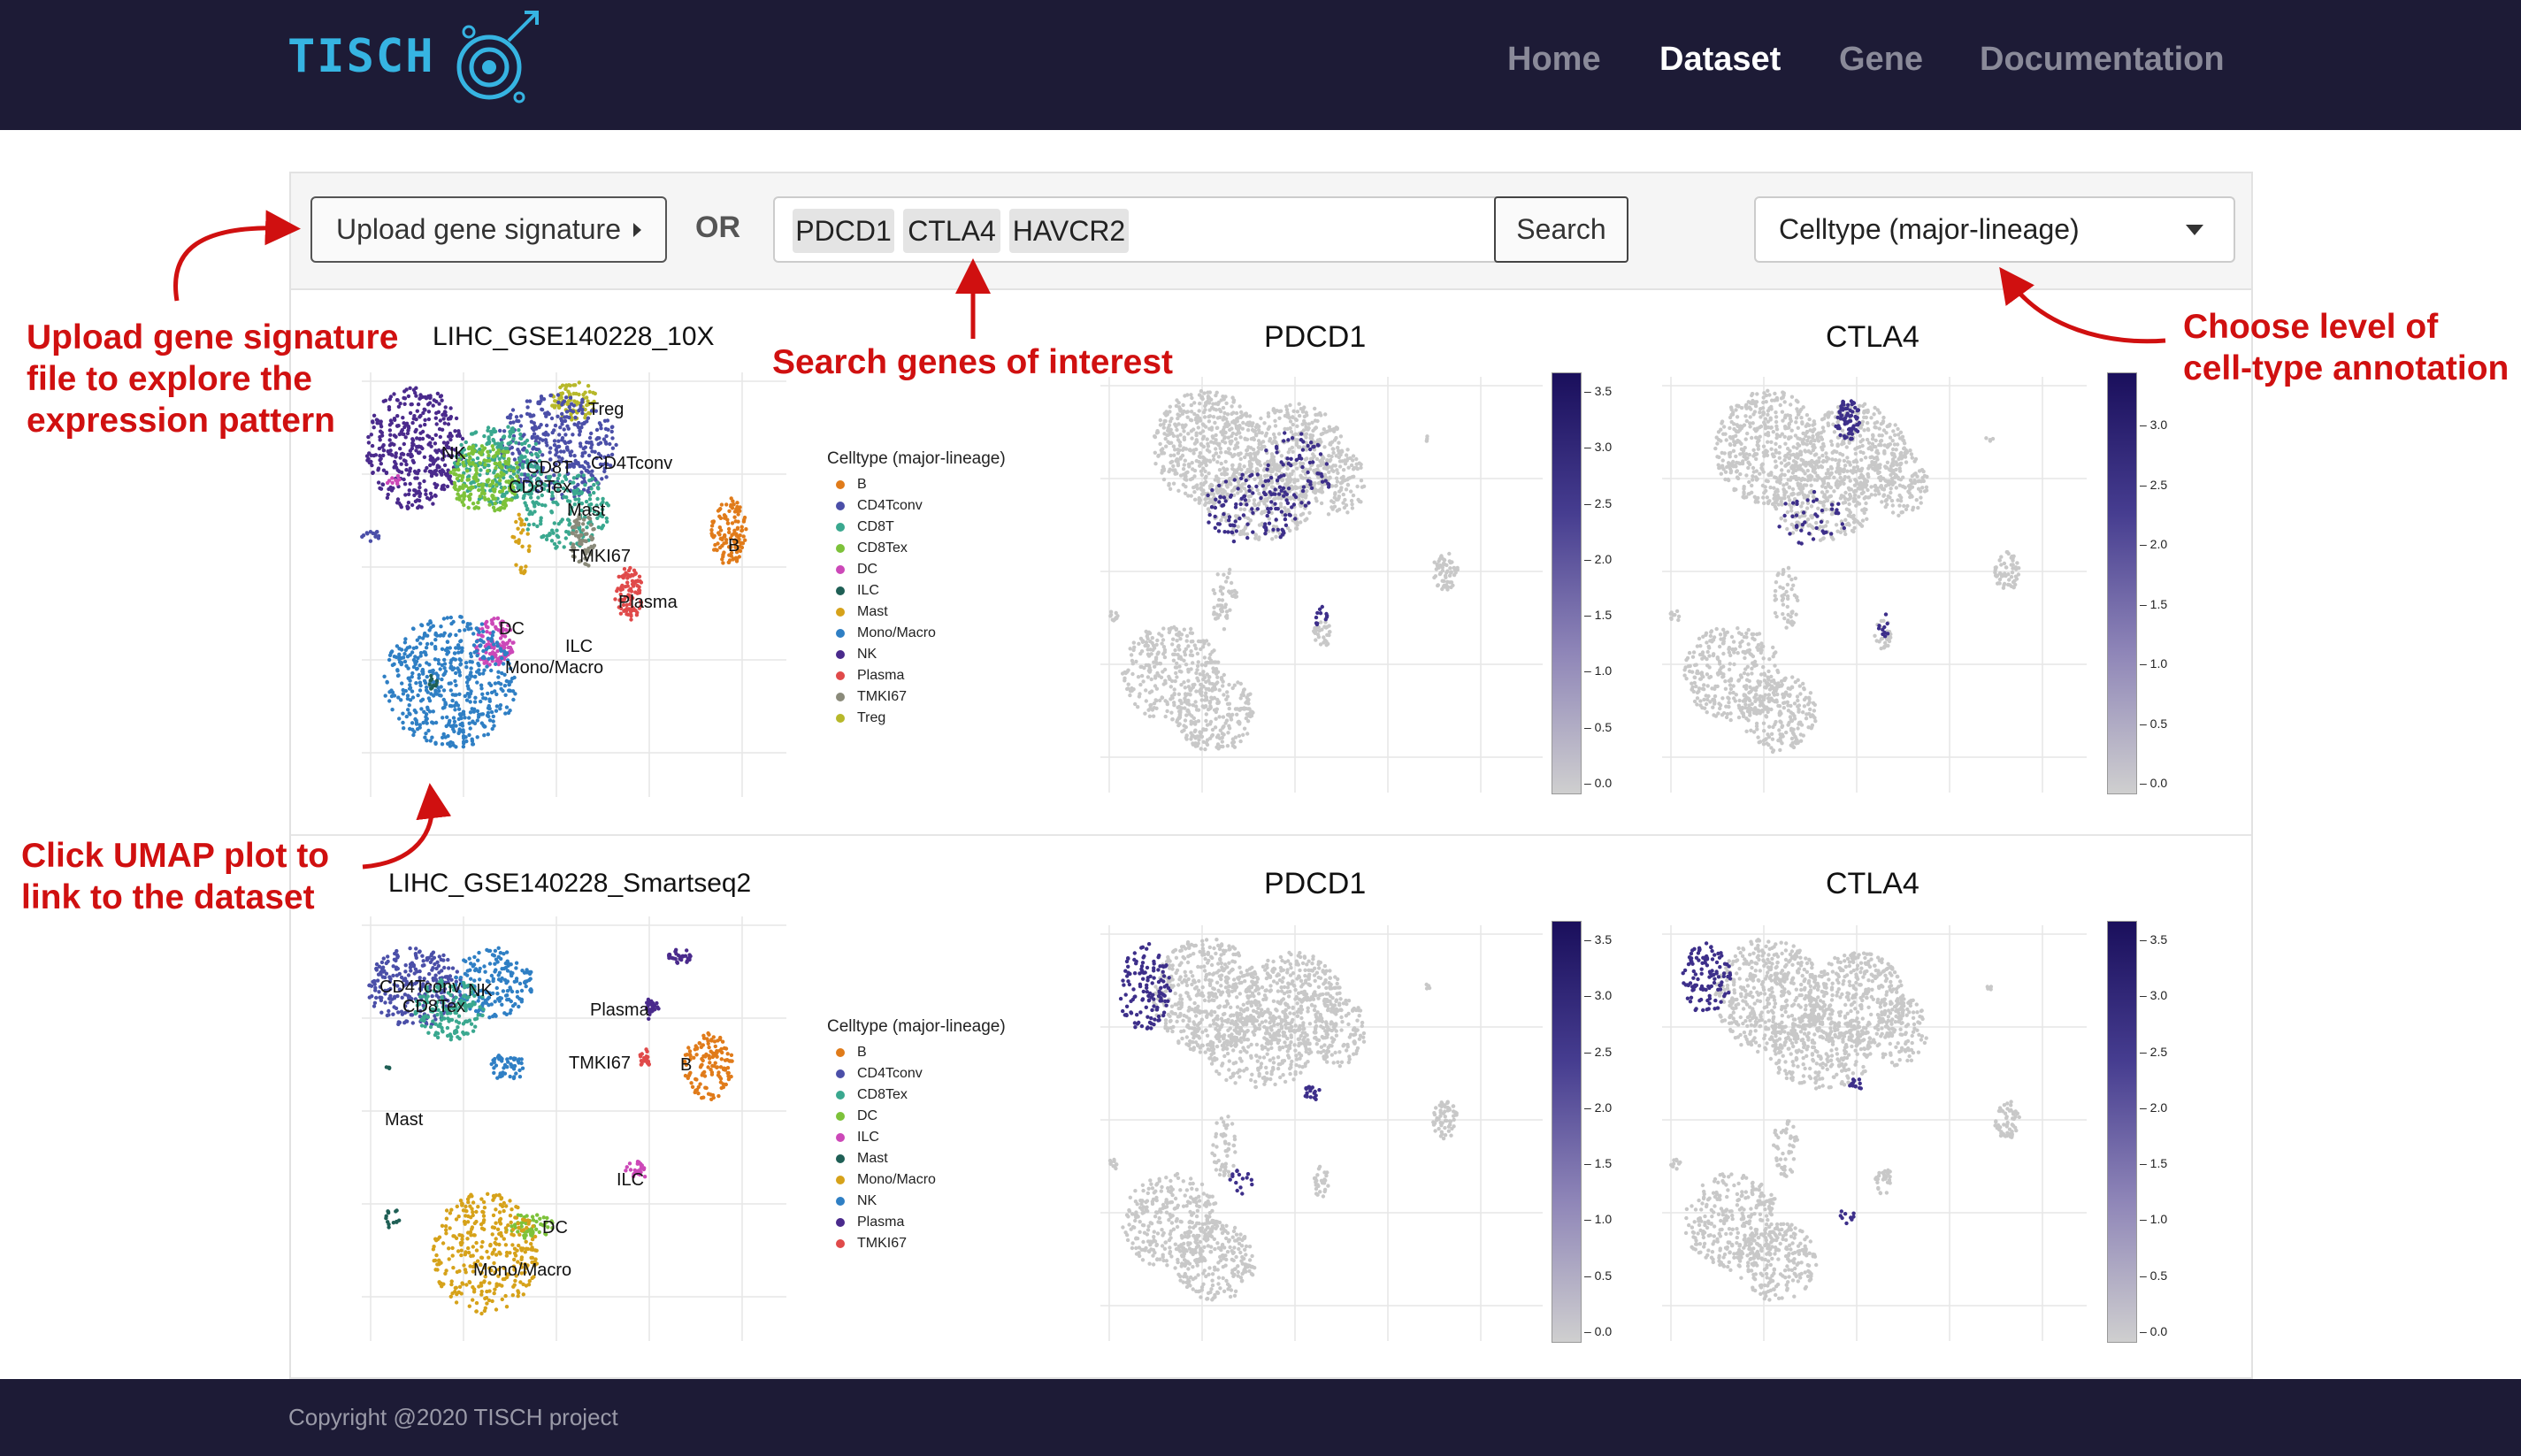 The width and height of the screenshot is (2521, 1456). Describe the element at coordinates (1881, 60) in the screenshot. I see `nav-gene: Gene` at that location.